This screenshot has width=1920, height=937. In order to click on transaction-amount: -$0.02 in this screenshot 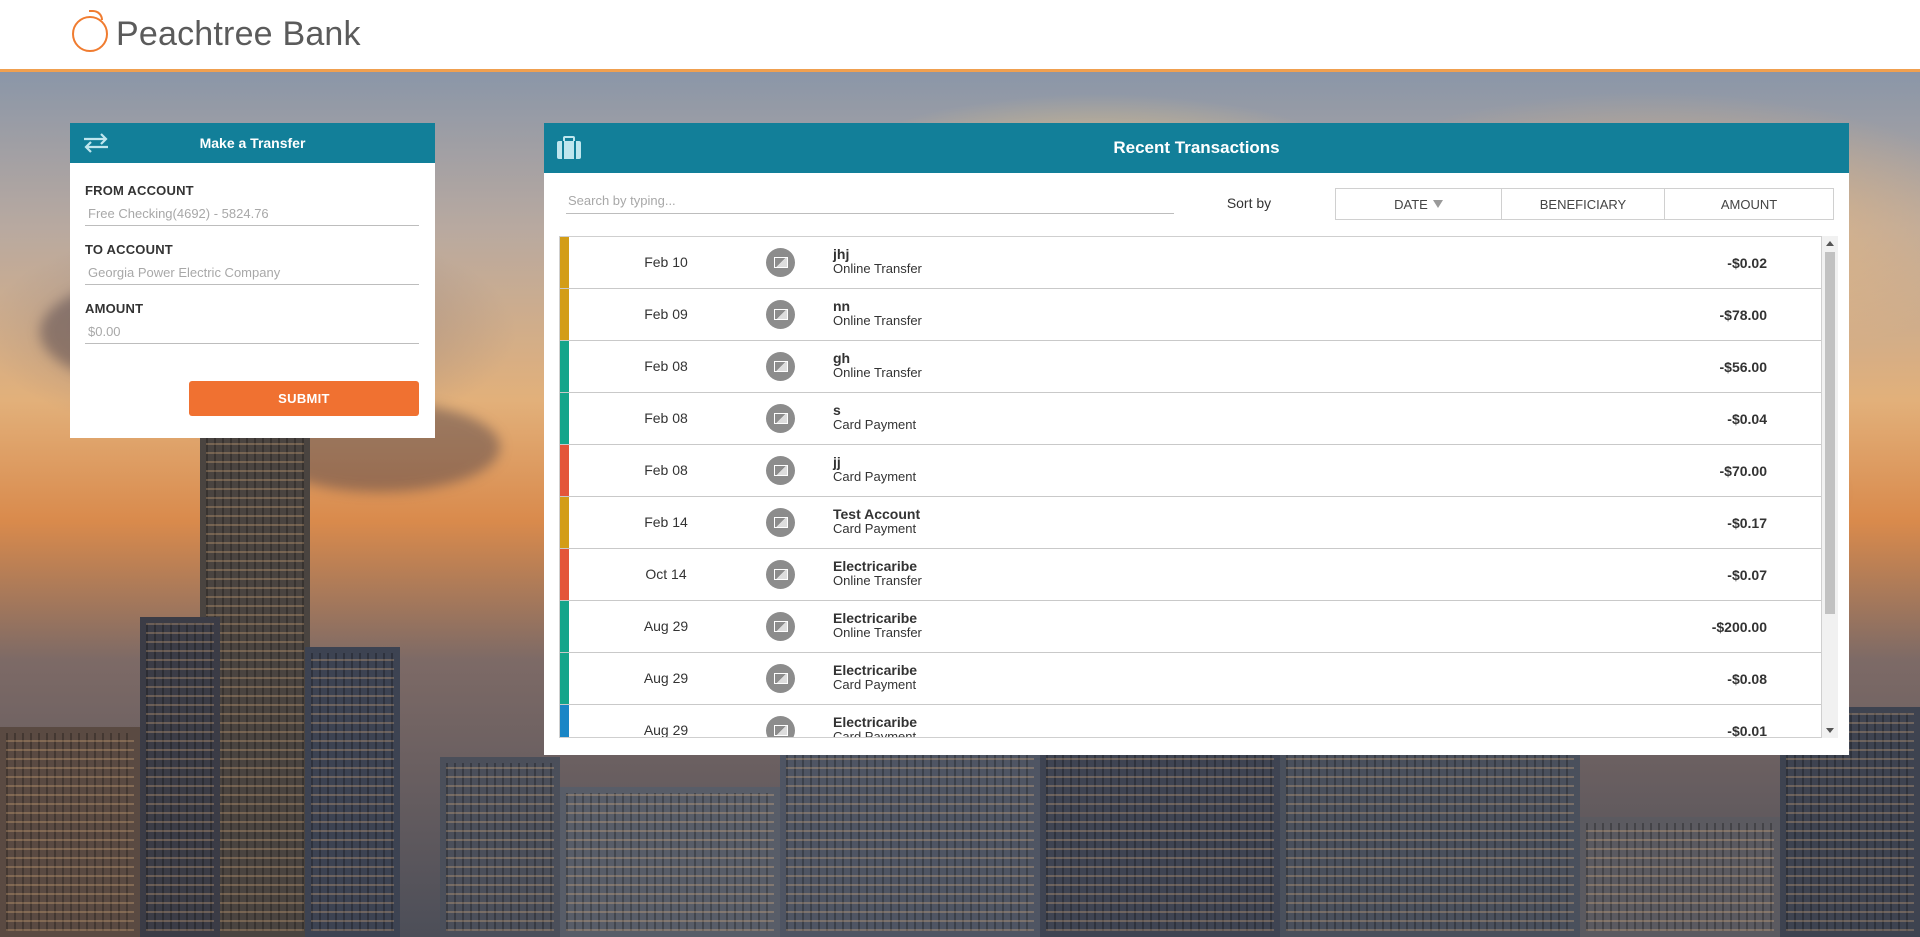, I will do `click(1747, 263)`.